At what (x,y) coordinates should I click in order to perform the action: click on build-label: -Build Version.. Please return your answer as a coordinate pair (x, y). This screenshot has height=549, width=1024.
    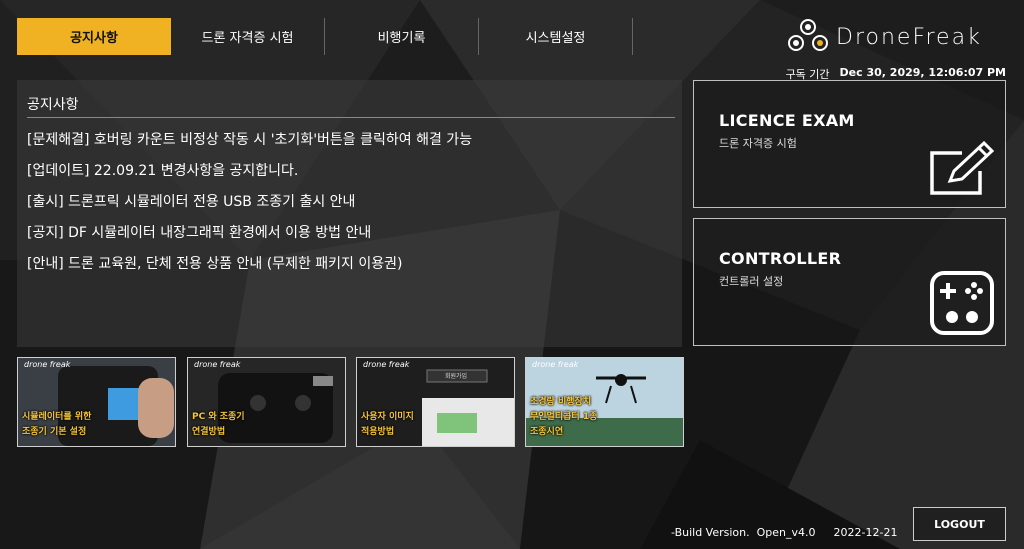
    Looking at the image, I should click on (710, 532).